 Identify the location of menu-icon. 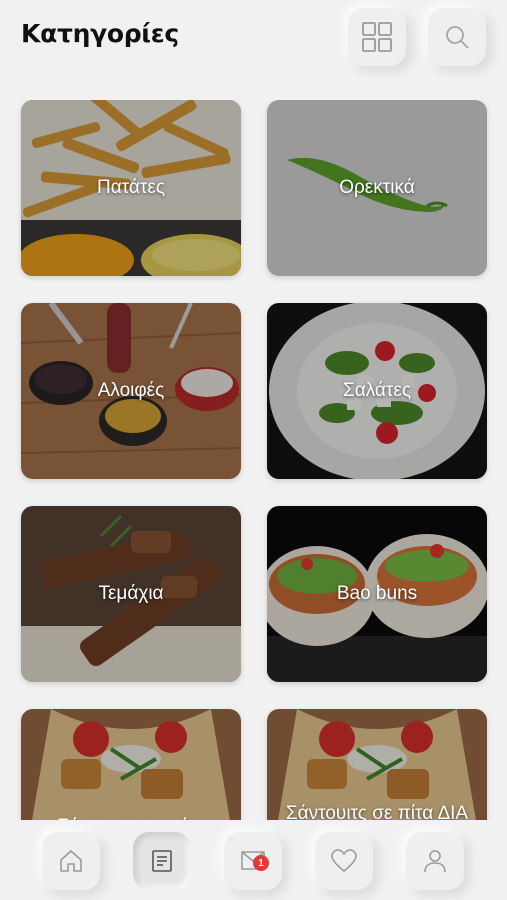
(162, 861).